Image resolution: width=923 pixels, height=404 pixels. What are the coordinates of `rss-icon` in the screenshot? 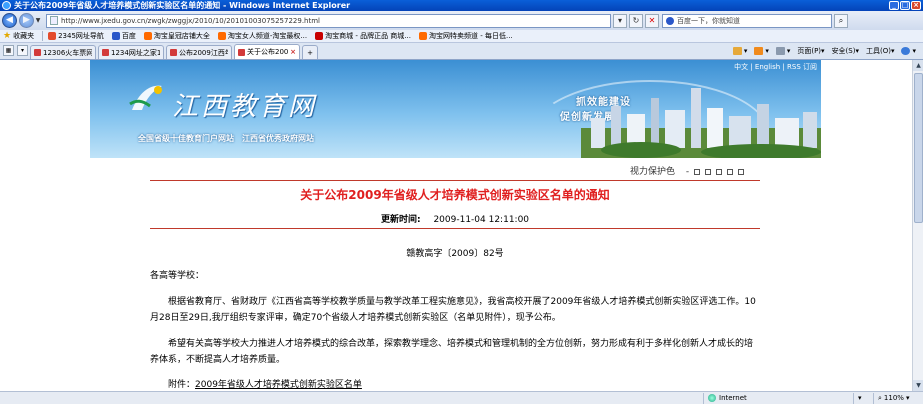 It's located at (759, 51).